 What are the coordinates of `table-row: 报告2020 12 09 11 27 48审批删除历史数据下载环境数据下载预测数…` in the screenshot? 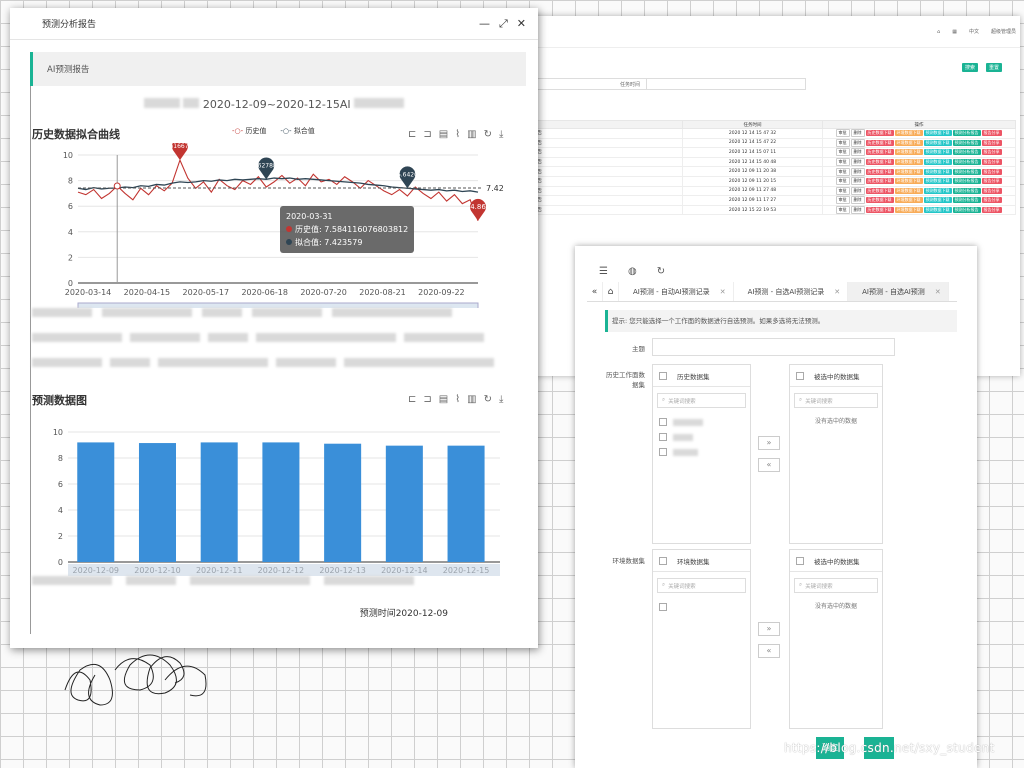 It's located at (774, 191).